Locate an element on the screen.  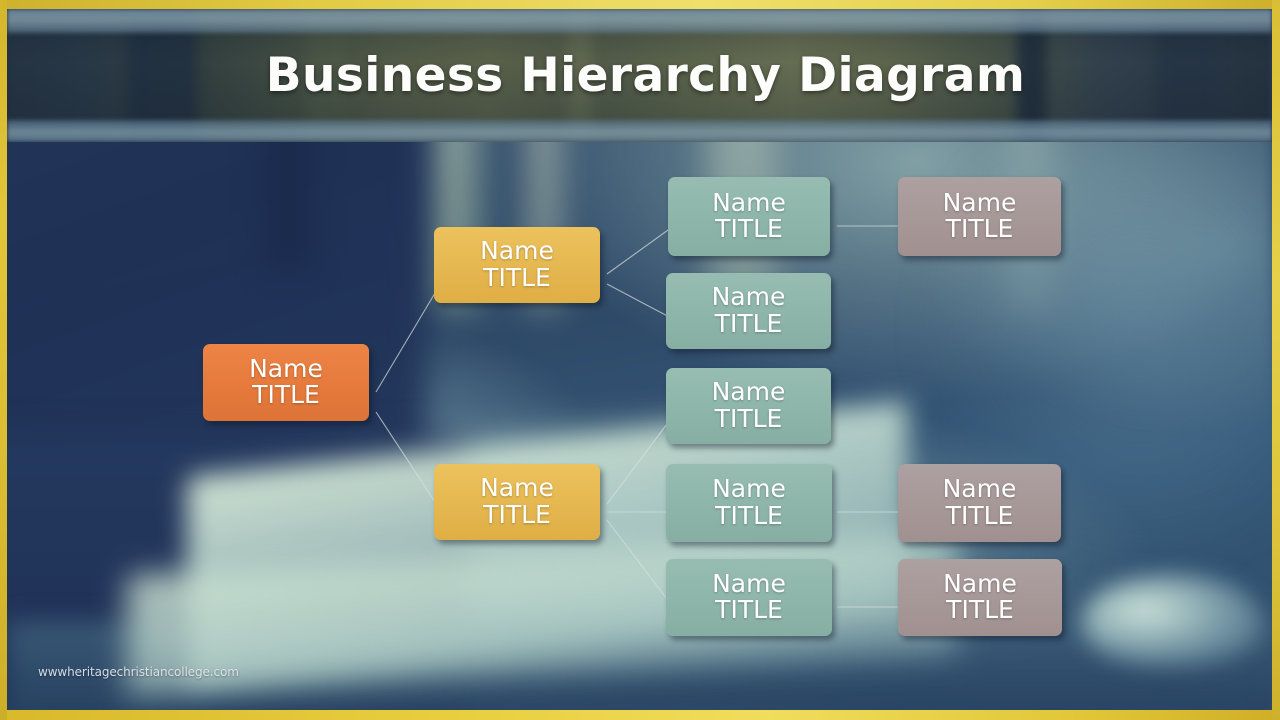
hierarchy-node-n10: Name TITLE is located at coordinates (980, 597).